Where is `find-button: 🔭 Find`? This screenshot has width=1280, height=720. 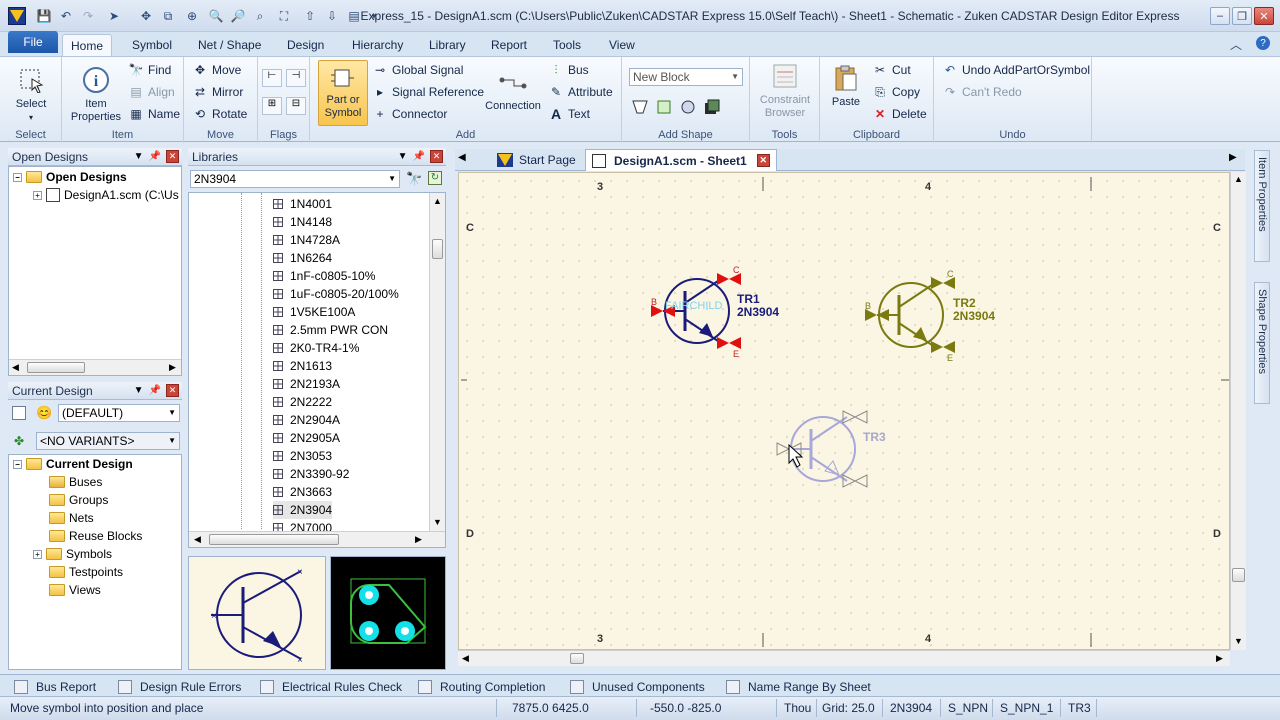
find-button: 🔭 Find is located at coordinates (150, 70).